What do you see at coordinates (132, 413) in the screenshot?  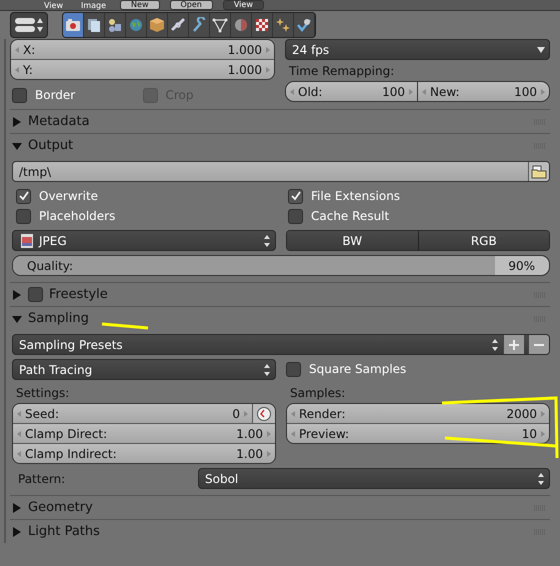 I see `number-field: Seed: 0` at bounding box center [132, 413].